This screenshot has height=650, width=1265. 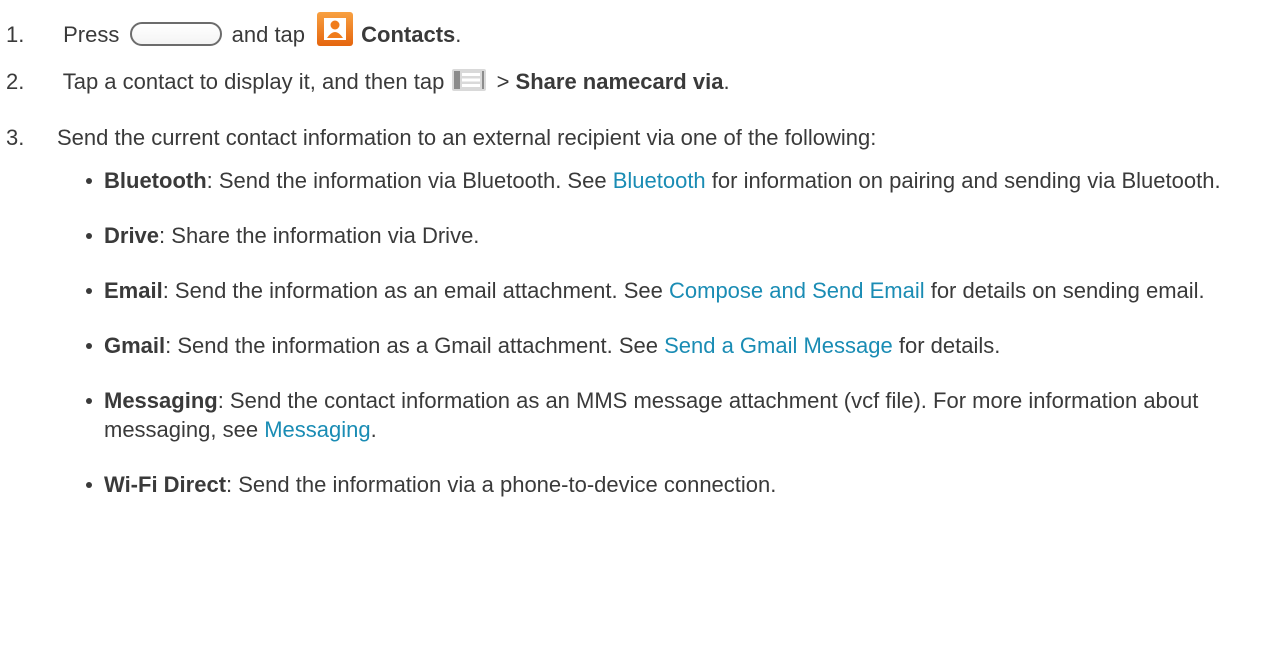 I want to click on contacts-app-icon, so click(x=335, y=29).